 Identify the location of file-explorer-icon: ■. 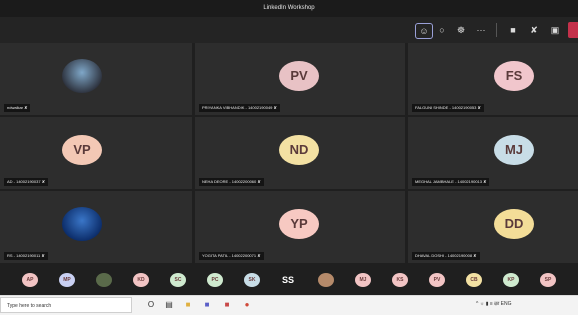
(188, 305).